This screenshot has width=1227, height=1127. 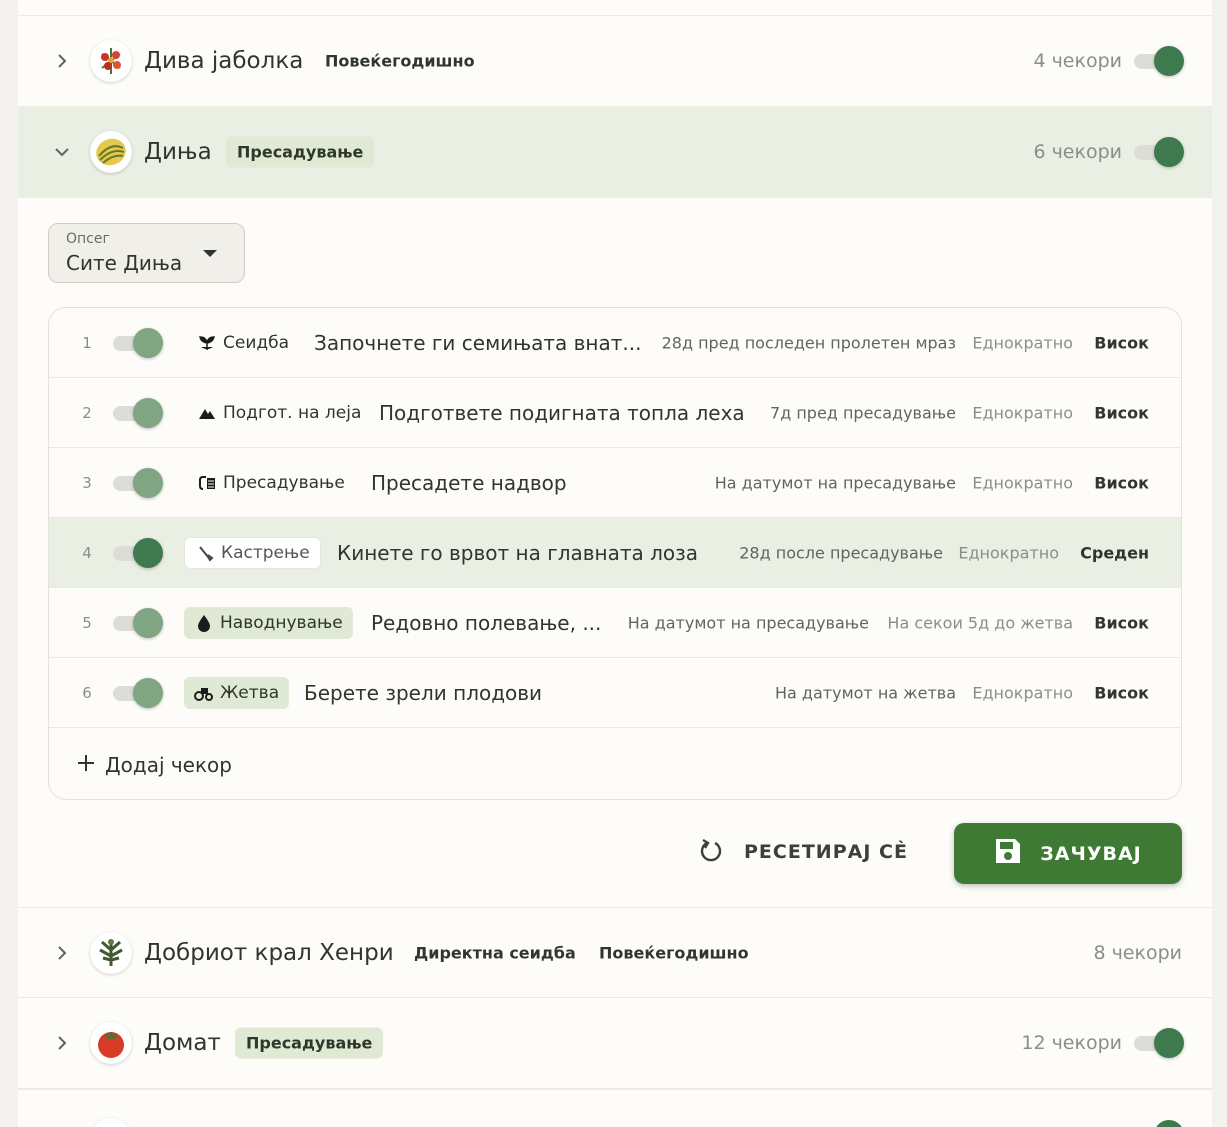 What do you see at coordinates (615, 8) in the screenshot?
I see `list-top-divider` at bounding box center [615, 8].